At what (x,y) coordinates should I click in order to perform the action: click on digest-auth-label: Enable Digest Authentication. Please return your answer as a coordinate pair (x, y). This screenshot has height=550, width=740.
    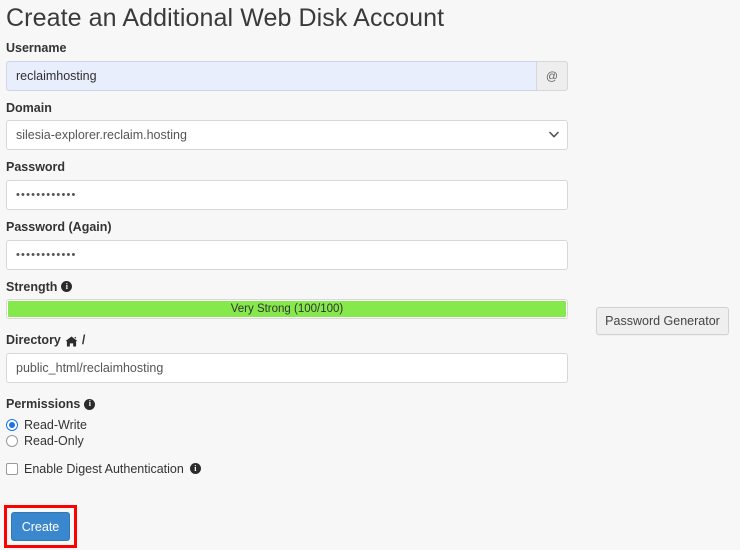
    Looking at the image, I should click on (104, 469).